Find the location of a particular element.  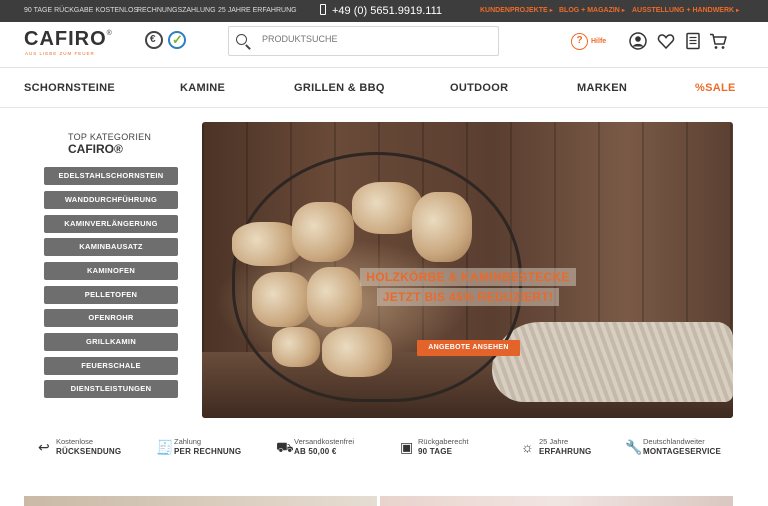

link-kundenprojekte: KUNDENPROJEKTE ▸ is located at coordinates (516, 10).